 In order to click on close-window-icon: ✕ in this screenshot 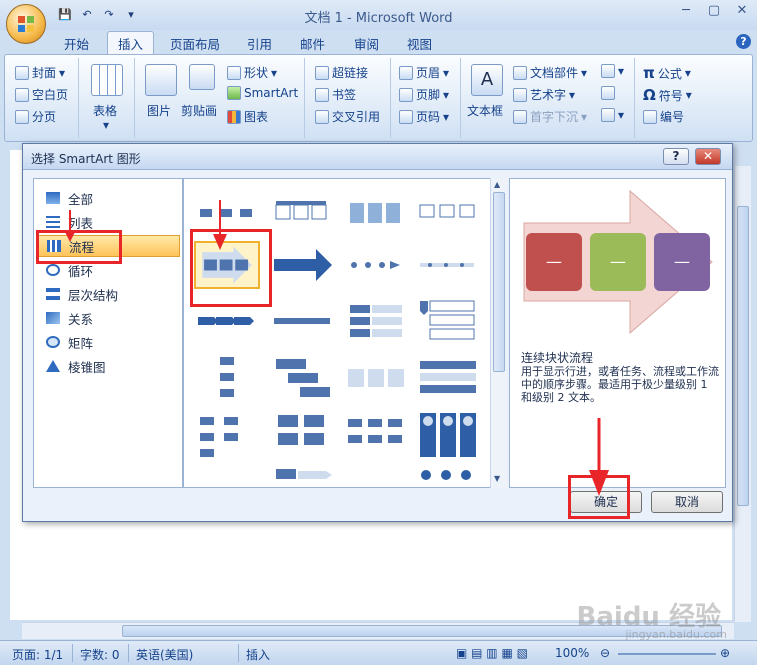, I will do `click(742, 12)`.